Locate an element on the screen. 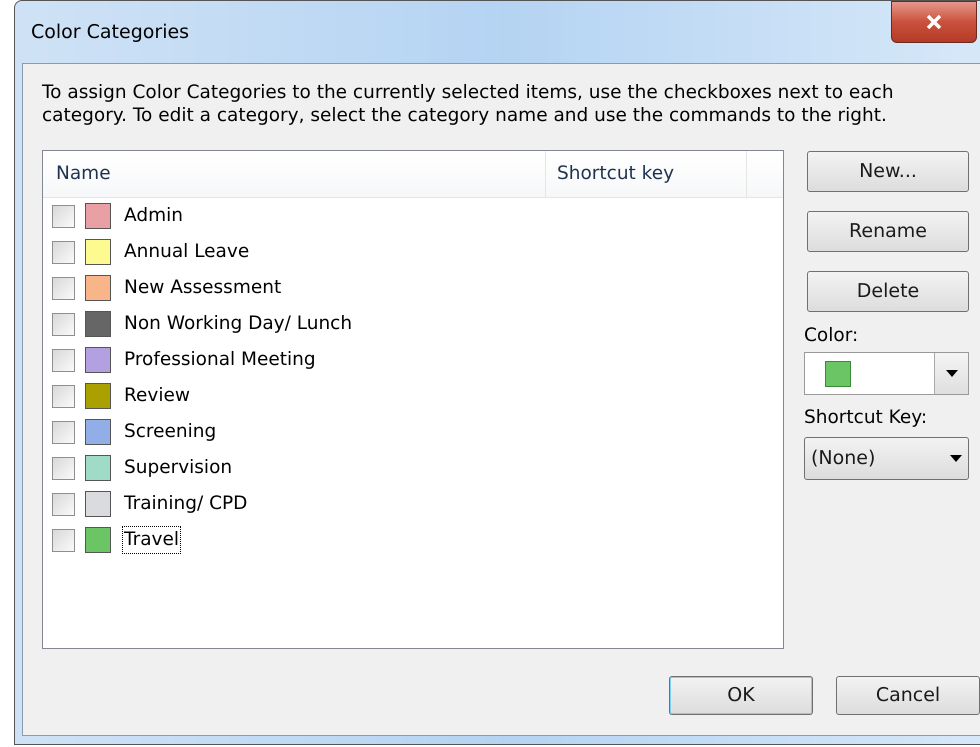 The image size is (980, 747). category-name: Travel is located at coordinates (151, 540).